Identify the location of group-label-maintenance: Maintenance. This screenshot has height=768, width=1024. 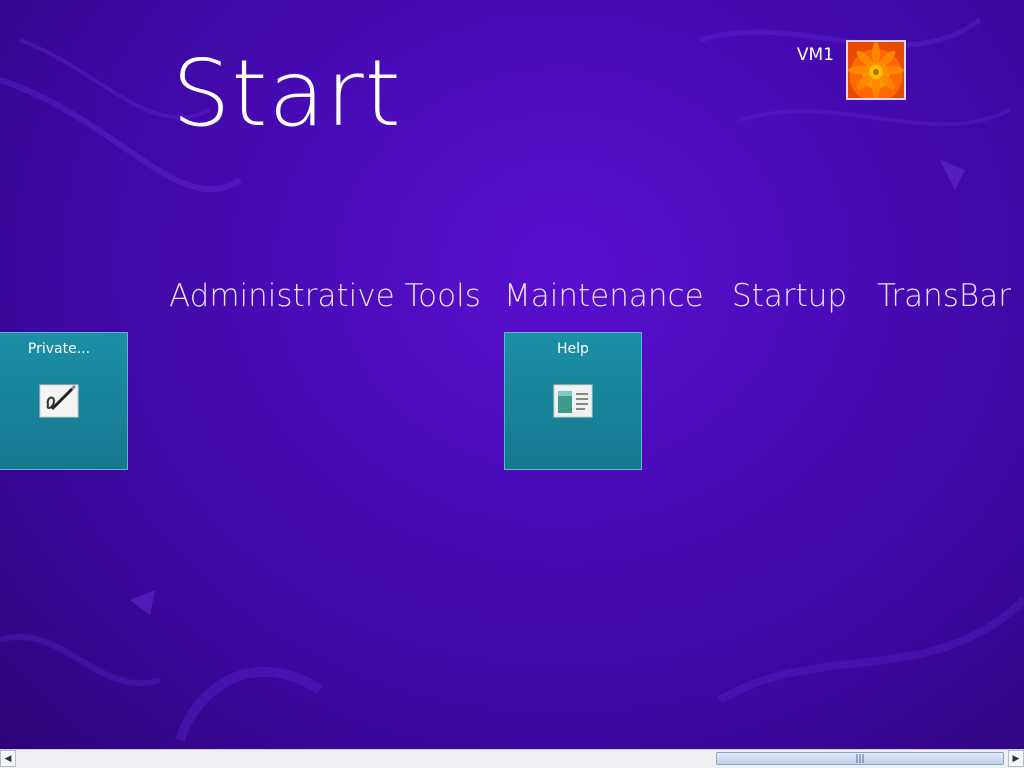
(604, 296).